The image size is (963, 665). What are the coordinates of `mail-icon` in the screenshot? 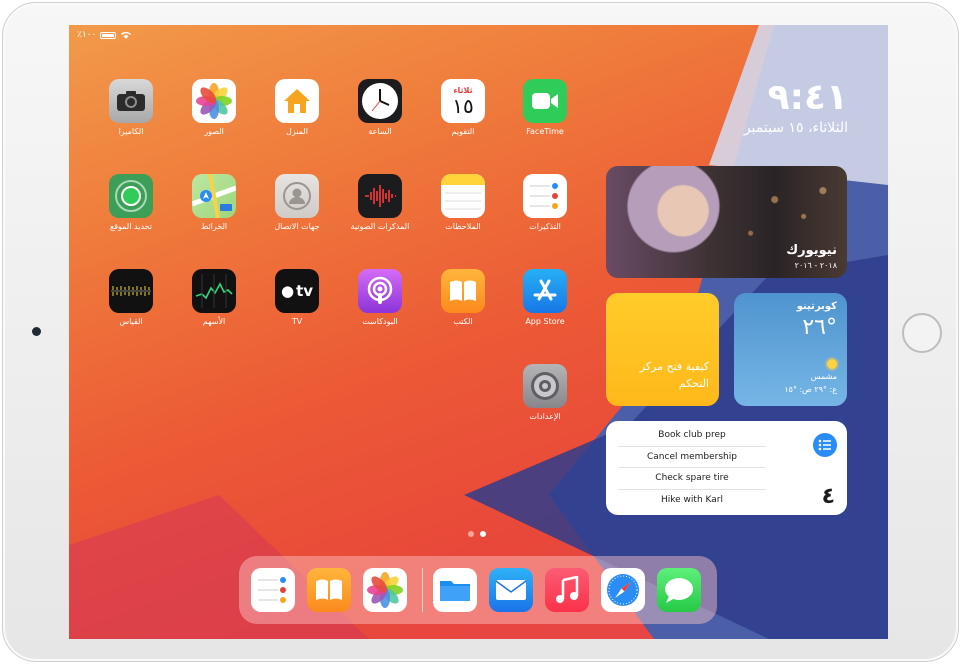 It's located at (511, 590).